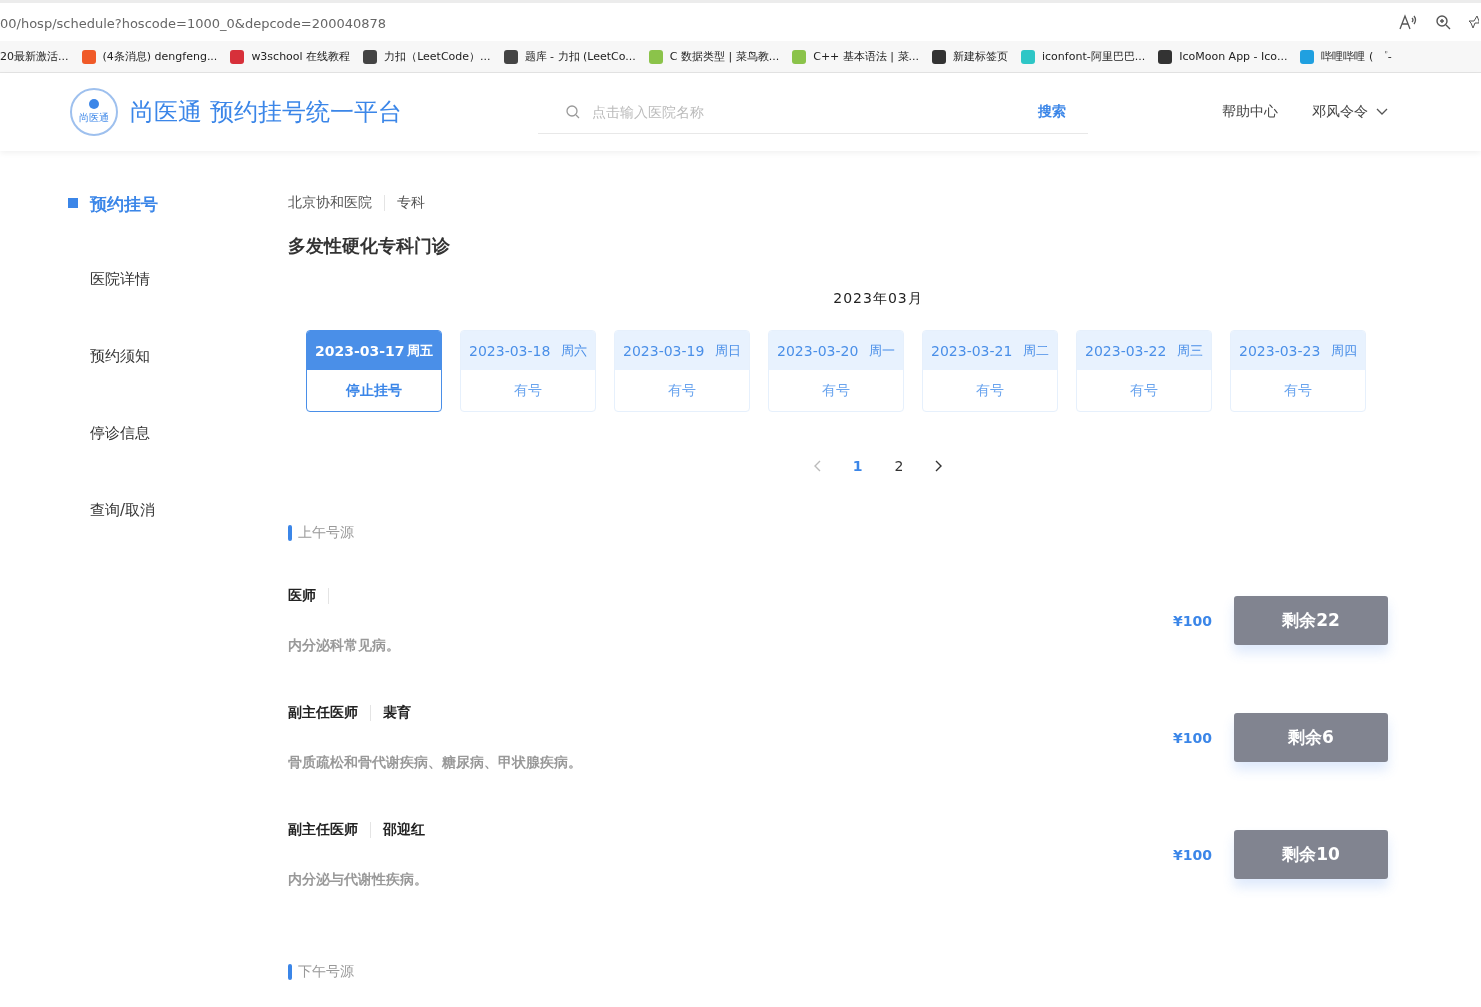 Image resolution: width=1481 pixels, height=1007 pixels. I want to click on doctor-specialty: 内分泌与代谢性疾病。, so click(358, 879).